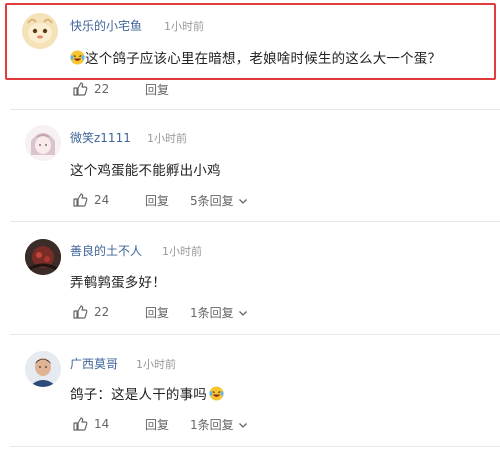 This screenshot has width=500, height=449. I want to click on comment-text-body: 这个鸽子应该心里在暗想，老娘啥时候生的这么大一个蛋？, so click(263, 59).